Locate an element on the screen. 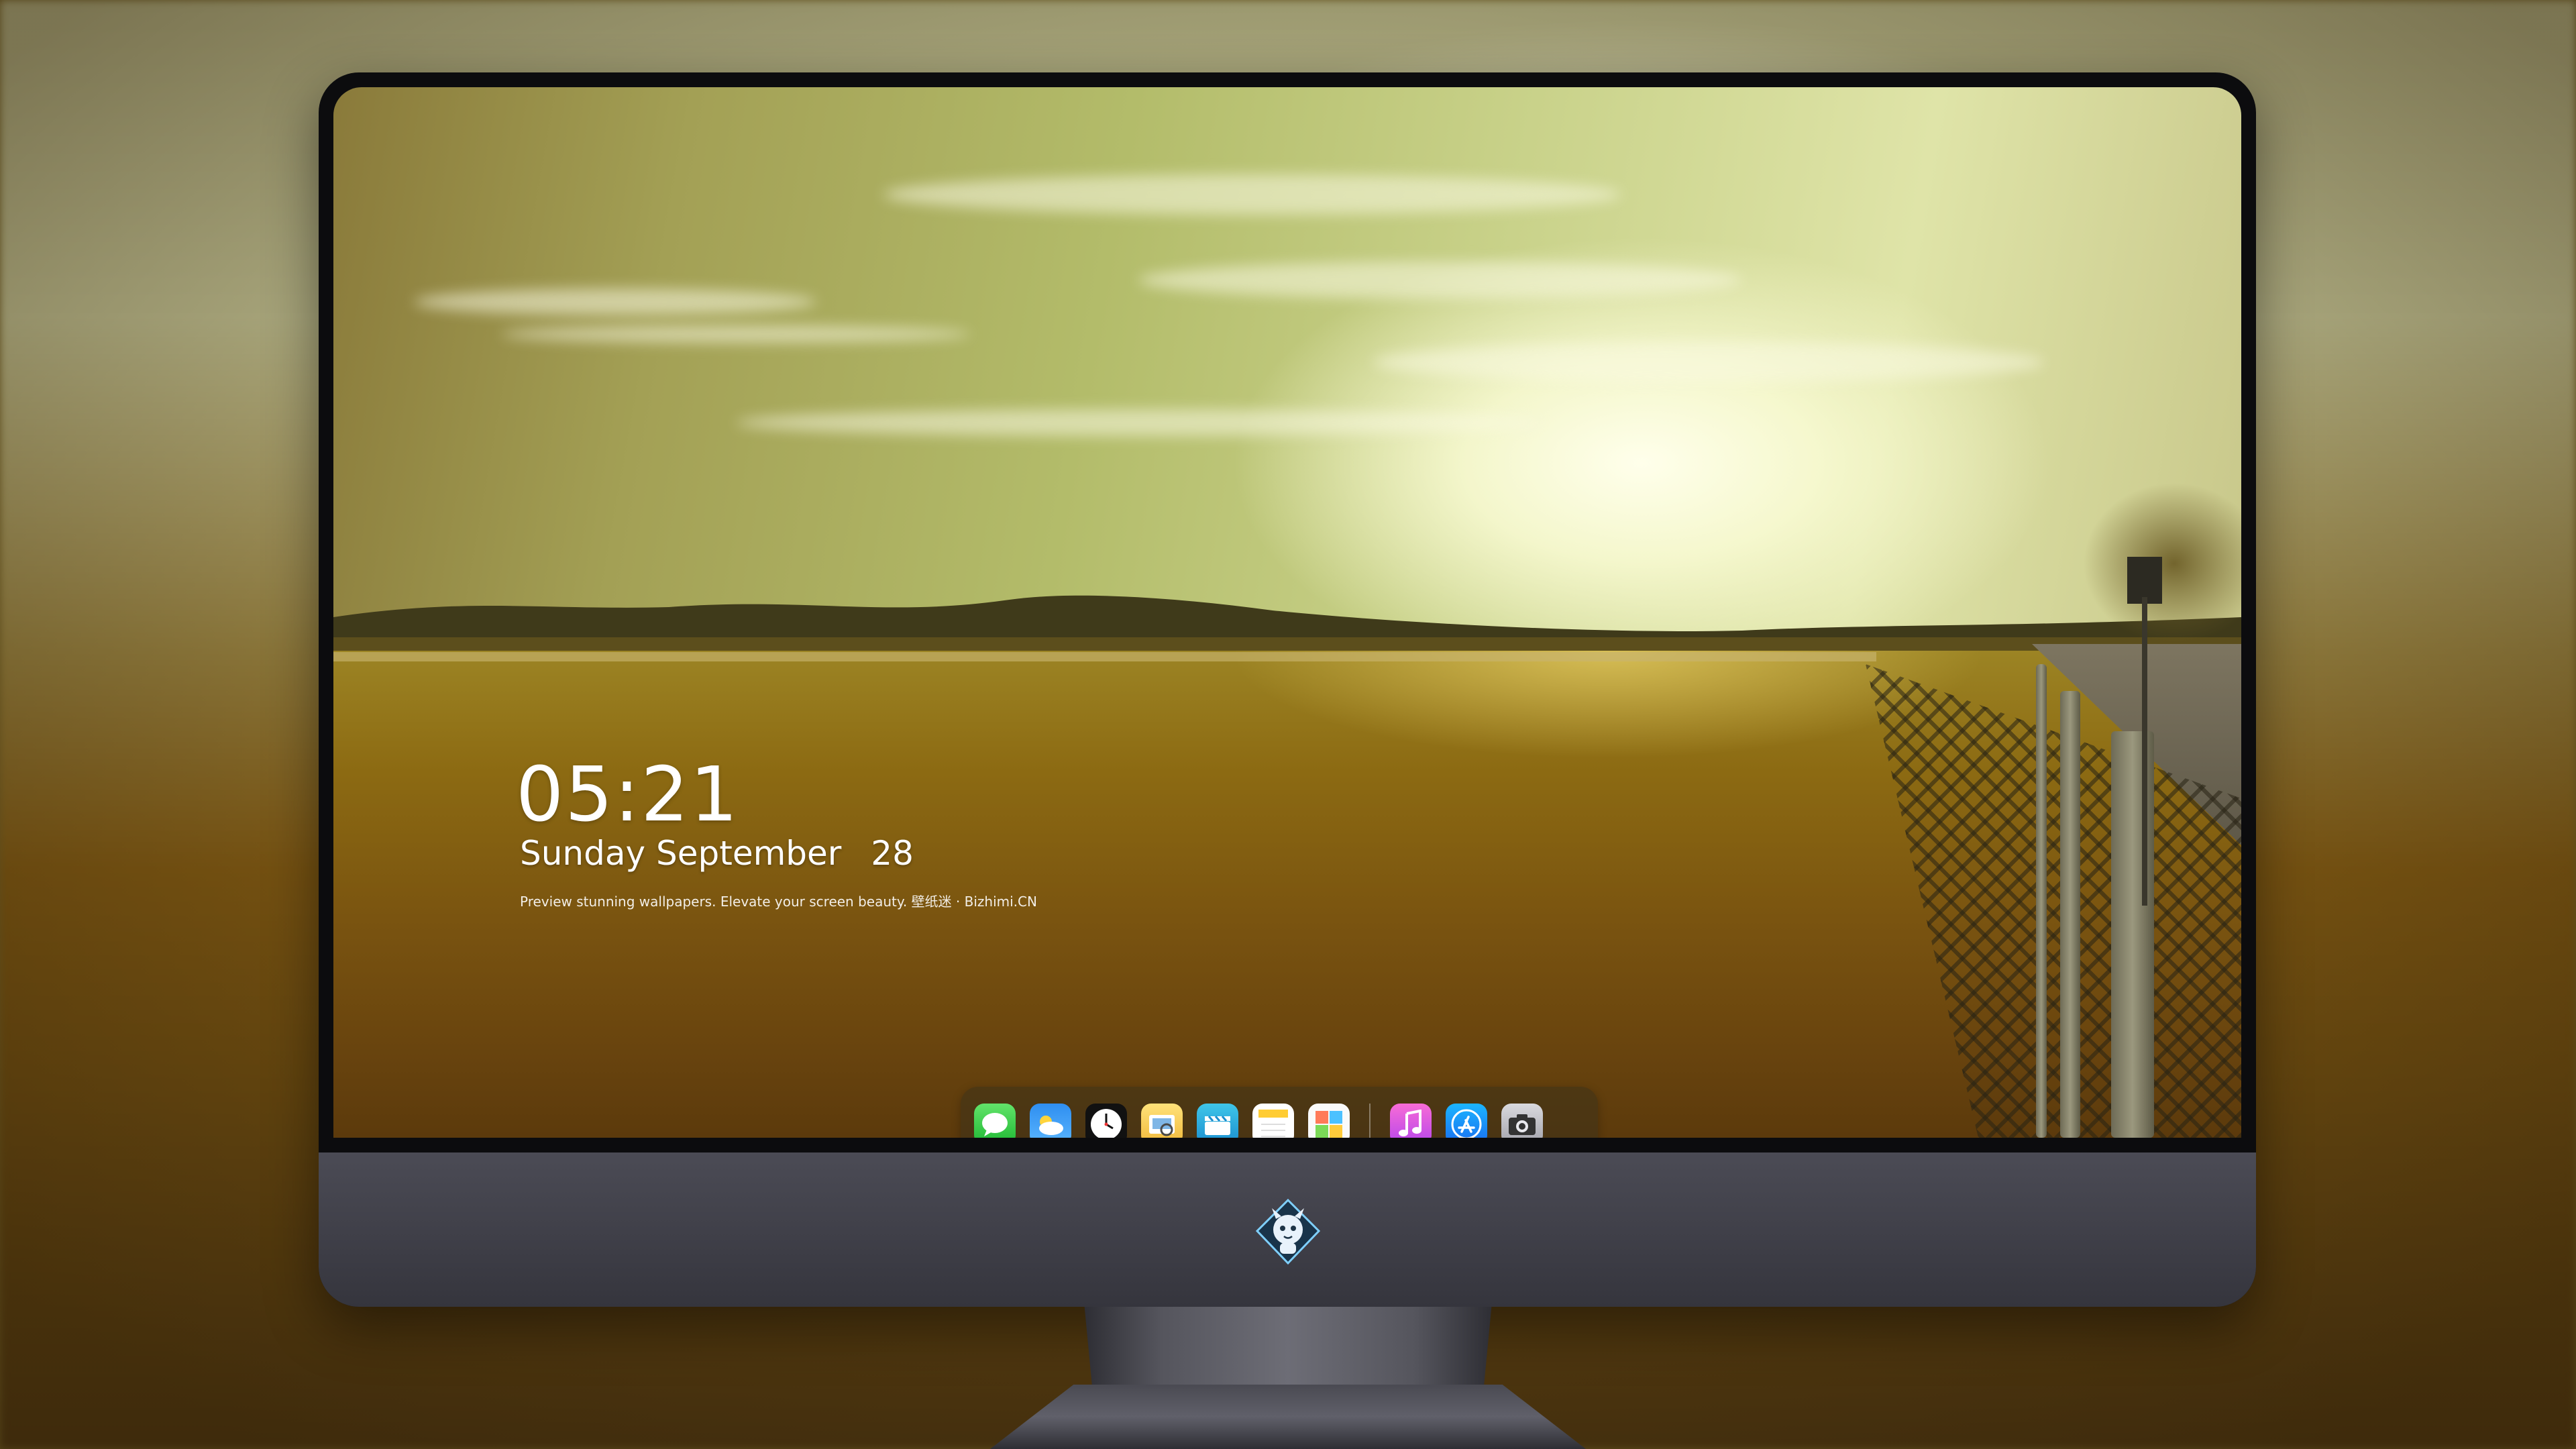 The image size is (2576, 1449). dock is located at coordinates (1279, 1112).